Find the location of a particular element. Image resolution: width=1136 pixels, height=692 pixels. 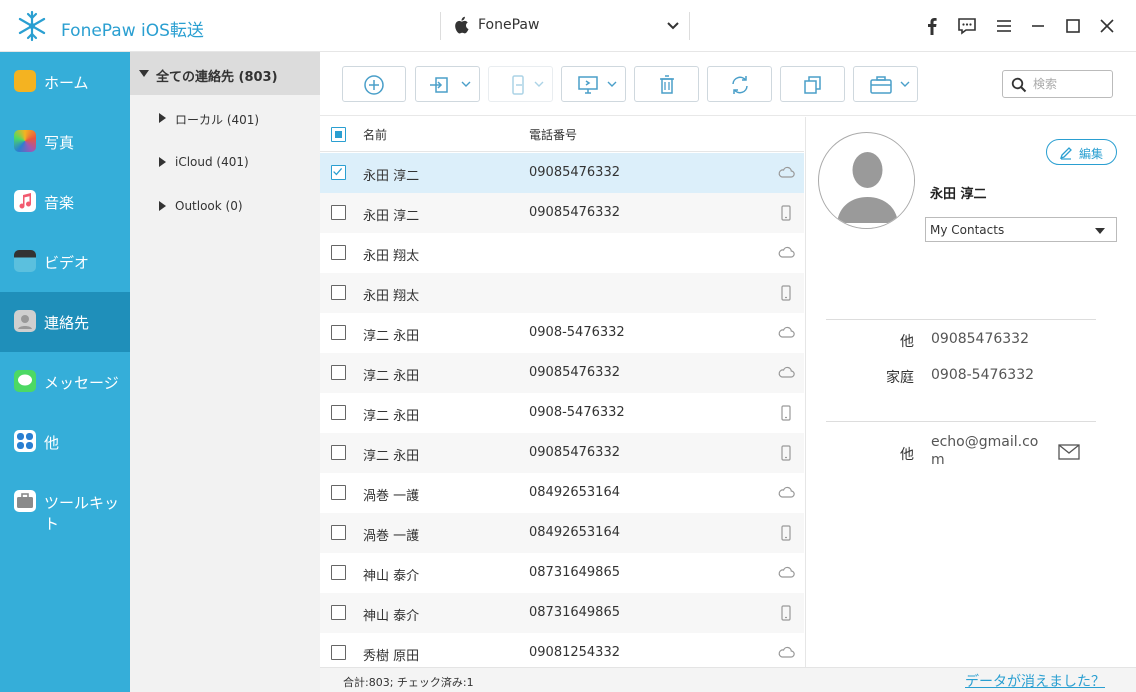

toolbox-button is located at coordinates (885, 84).